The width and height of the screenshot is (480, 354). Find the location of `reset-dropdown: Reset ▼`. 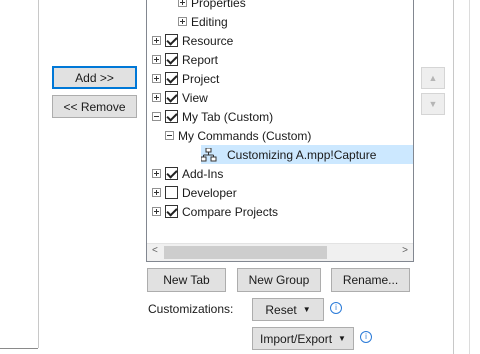

reset-dropdown: Reset ▼ is located at coordinates (288, 309).